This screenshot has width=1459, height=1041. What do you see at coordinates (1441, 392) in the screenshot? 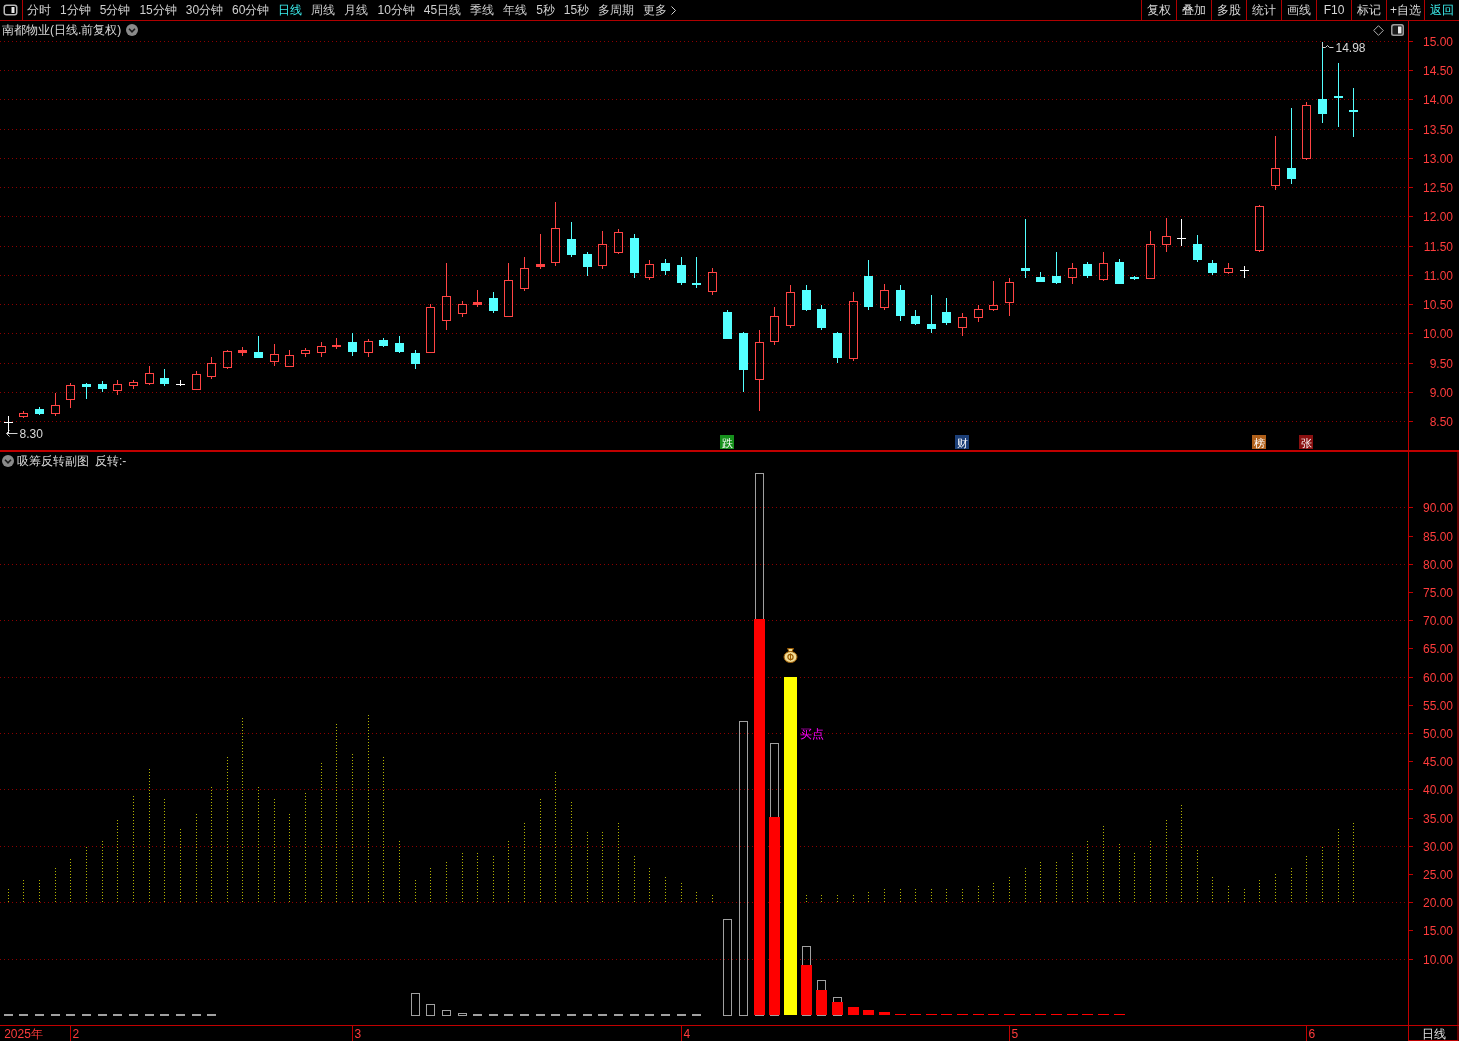
I see `axis-label: 9.00` at bounding box center [1441, 392].